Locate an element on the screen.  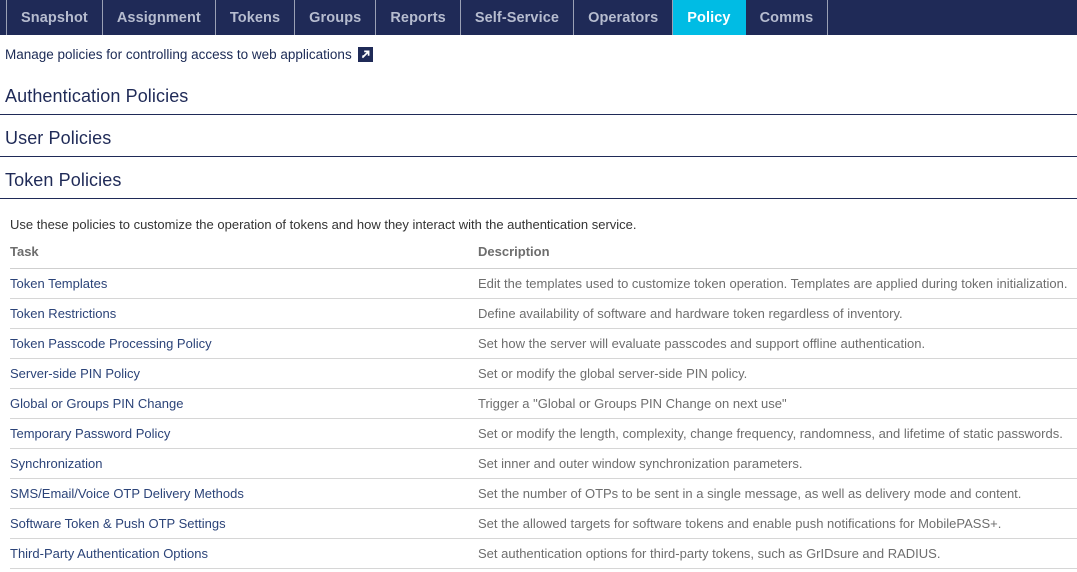
task-link-sms-email-voice-otp-delivery-methods: SMS/Email/Voice OTP Delivery Methods is located at coordinates (127, 493).